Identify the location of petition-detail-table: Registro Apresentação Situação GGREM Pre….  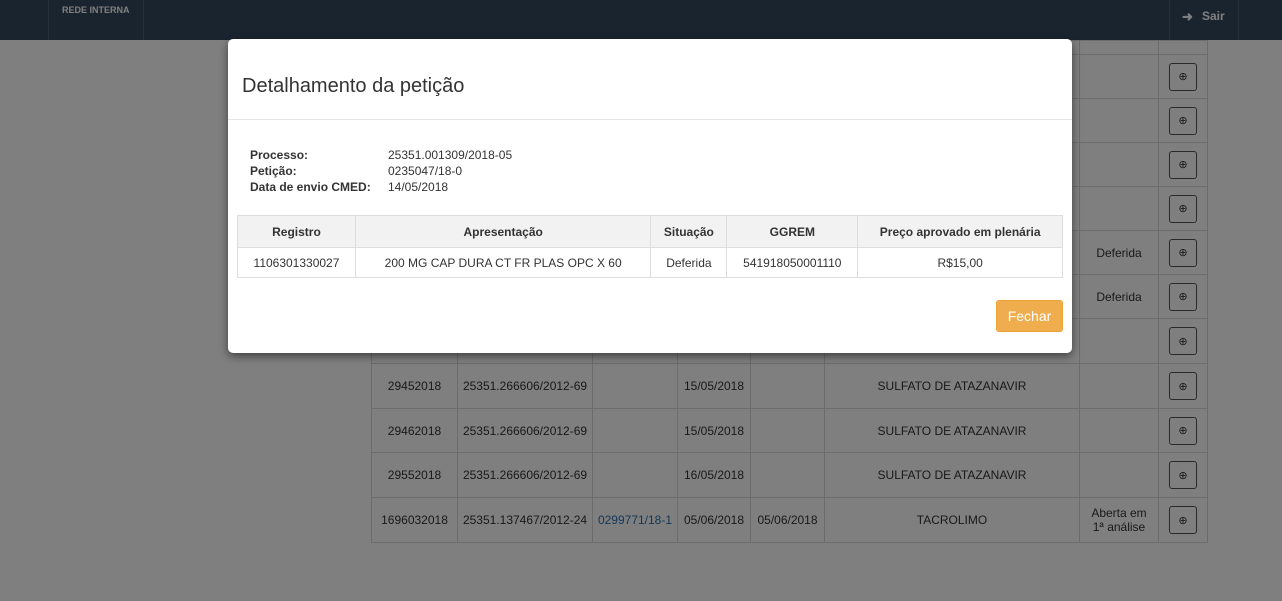
(650, 246).